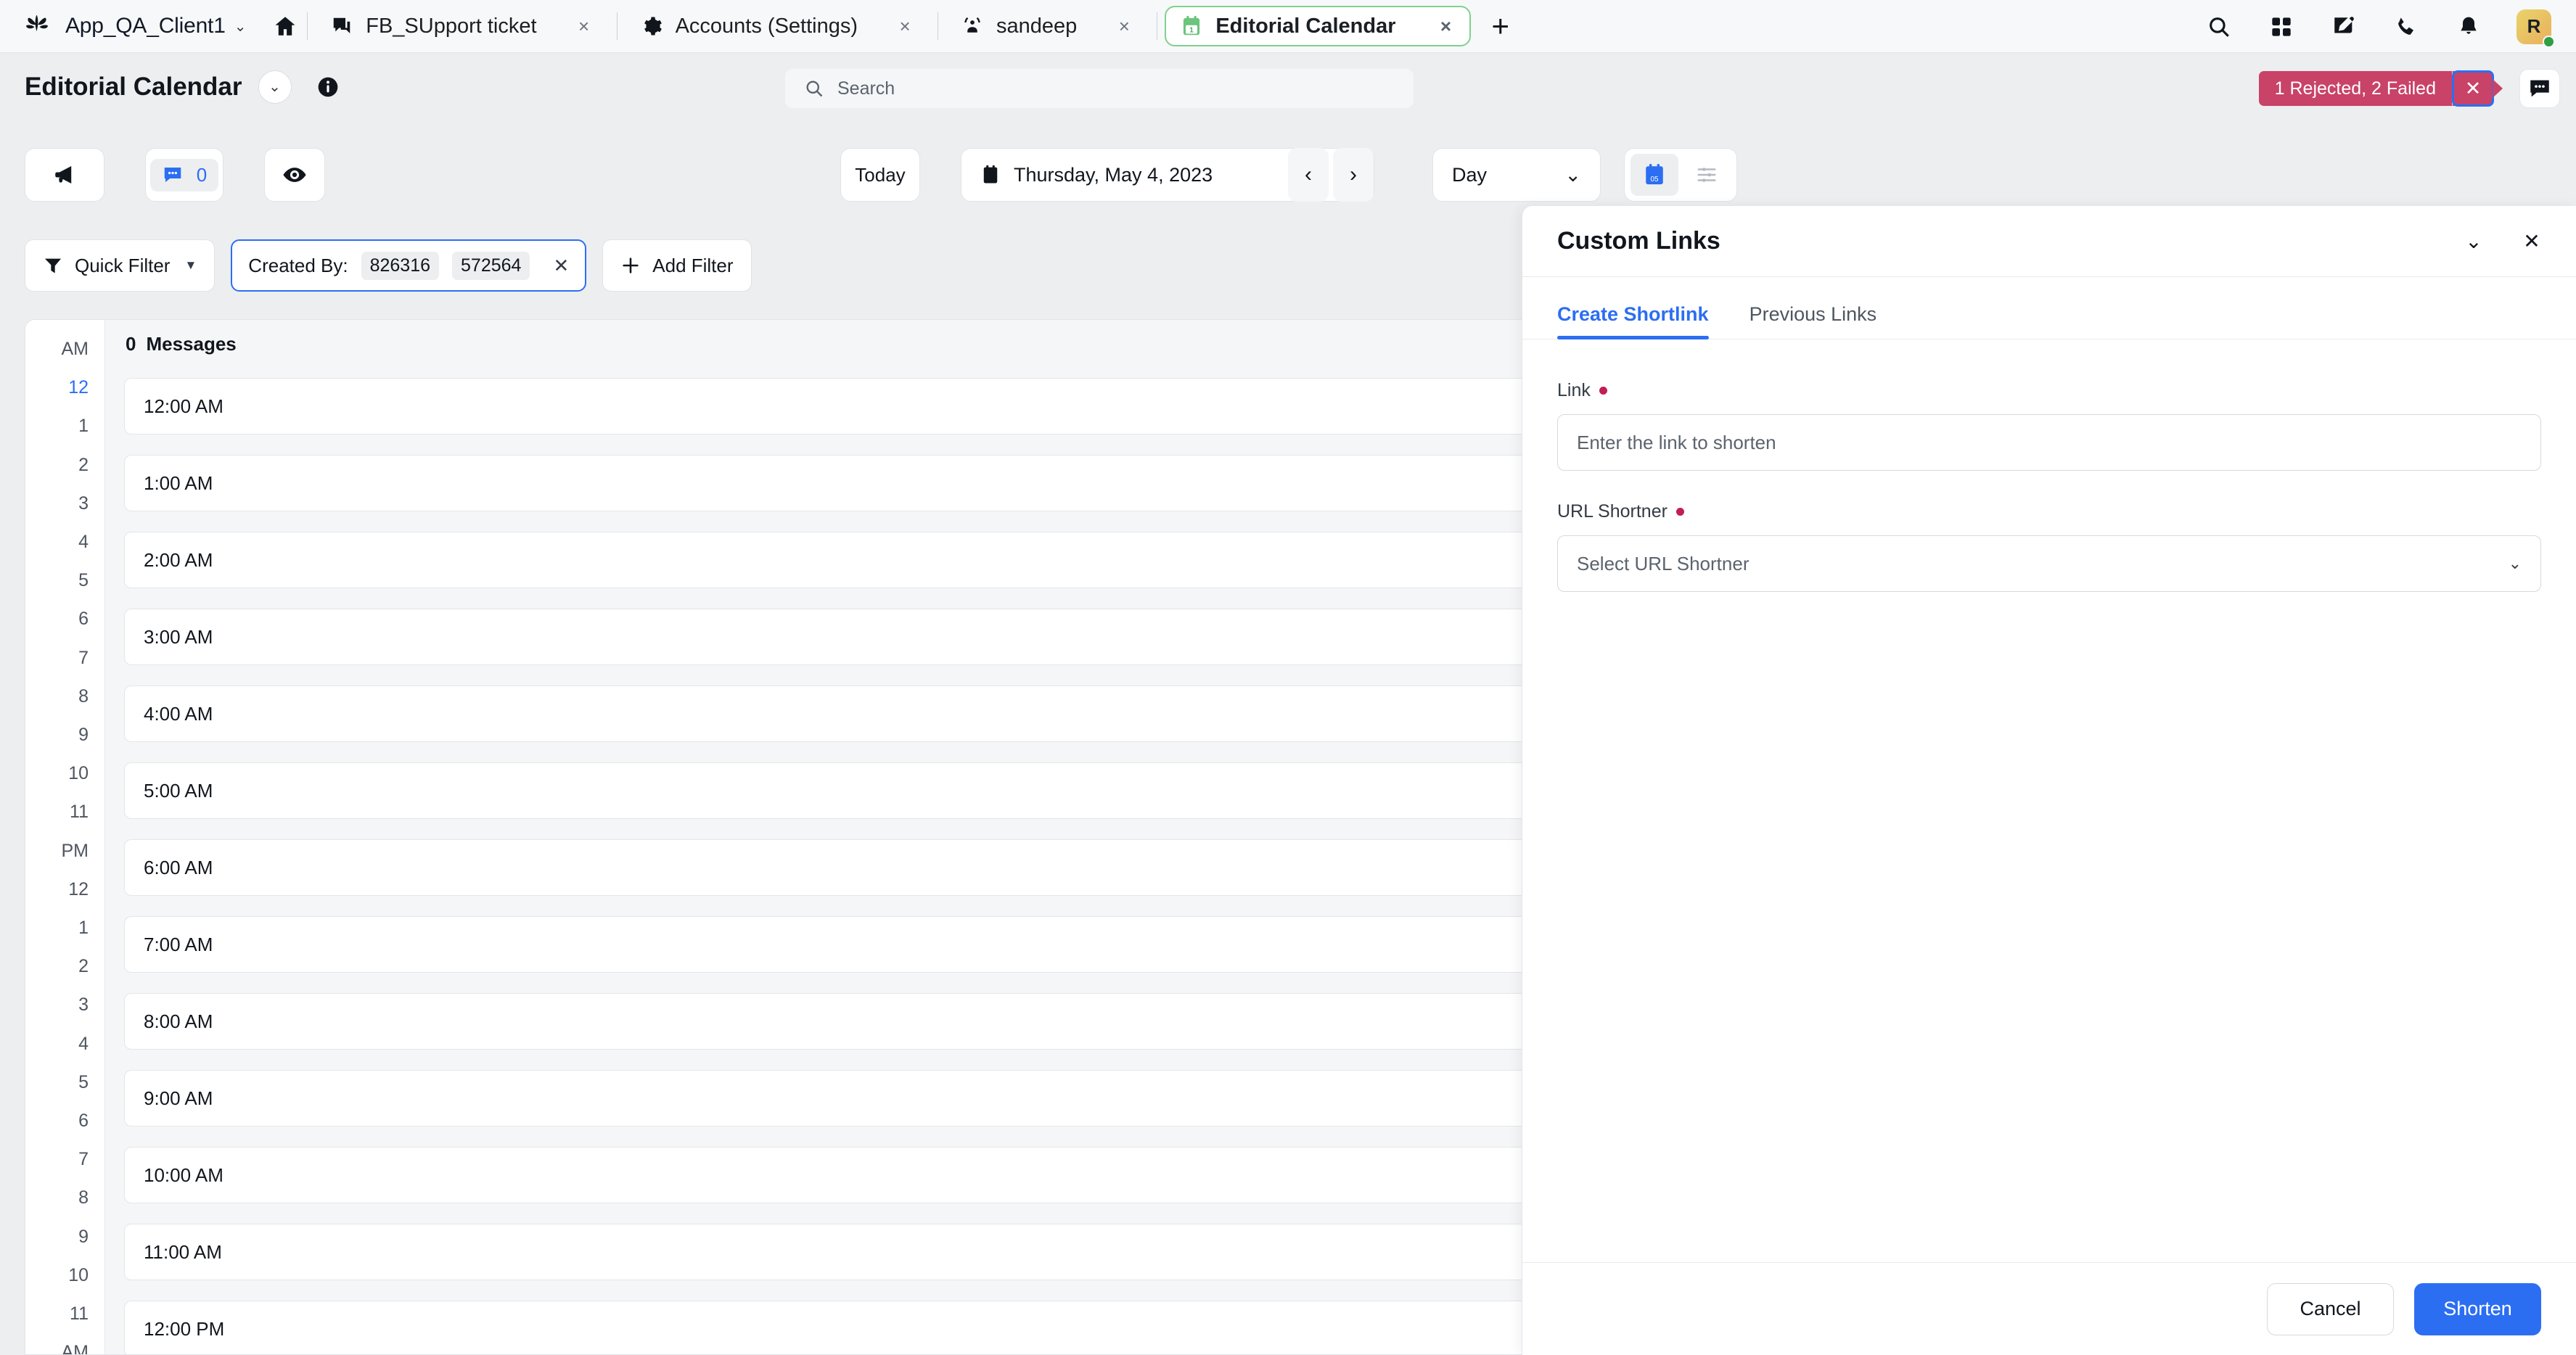  Describe the element at coordinates (766, 26) in the screenshot. I see `tab-label: Accounts (Settings)` at that location.